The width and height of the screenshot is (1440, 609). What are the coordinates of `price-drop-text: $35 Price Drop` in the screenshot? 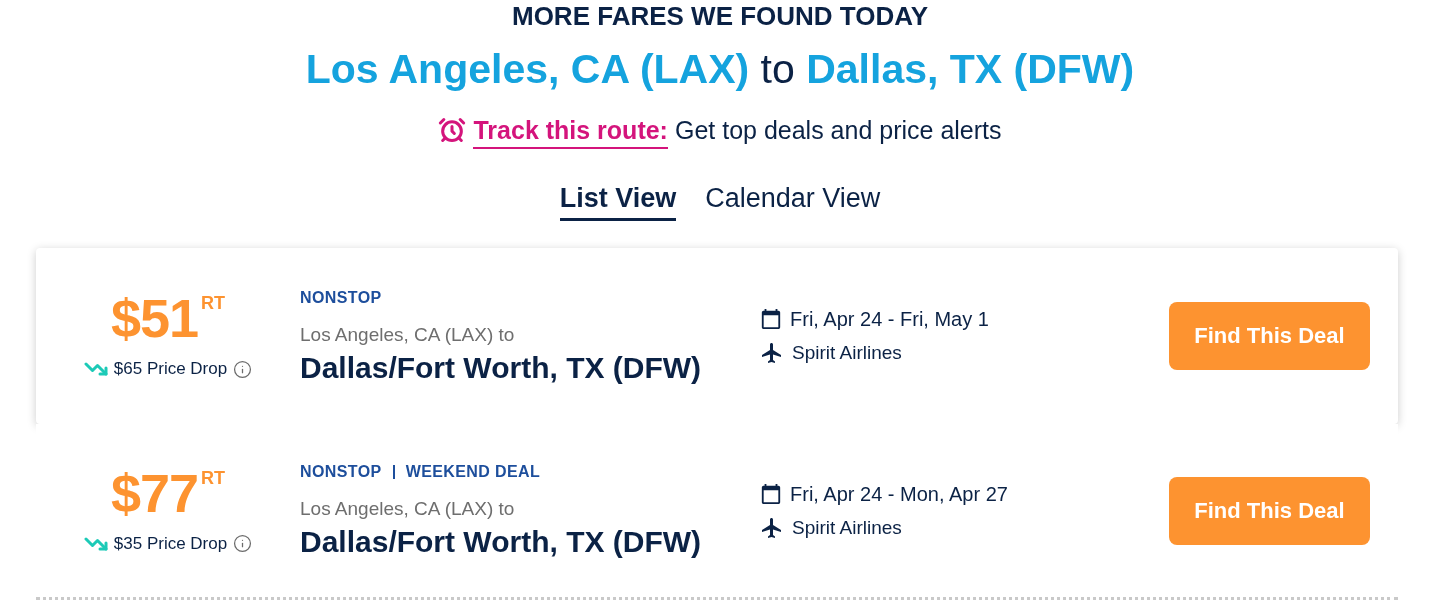 It's located at (170, 543).